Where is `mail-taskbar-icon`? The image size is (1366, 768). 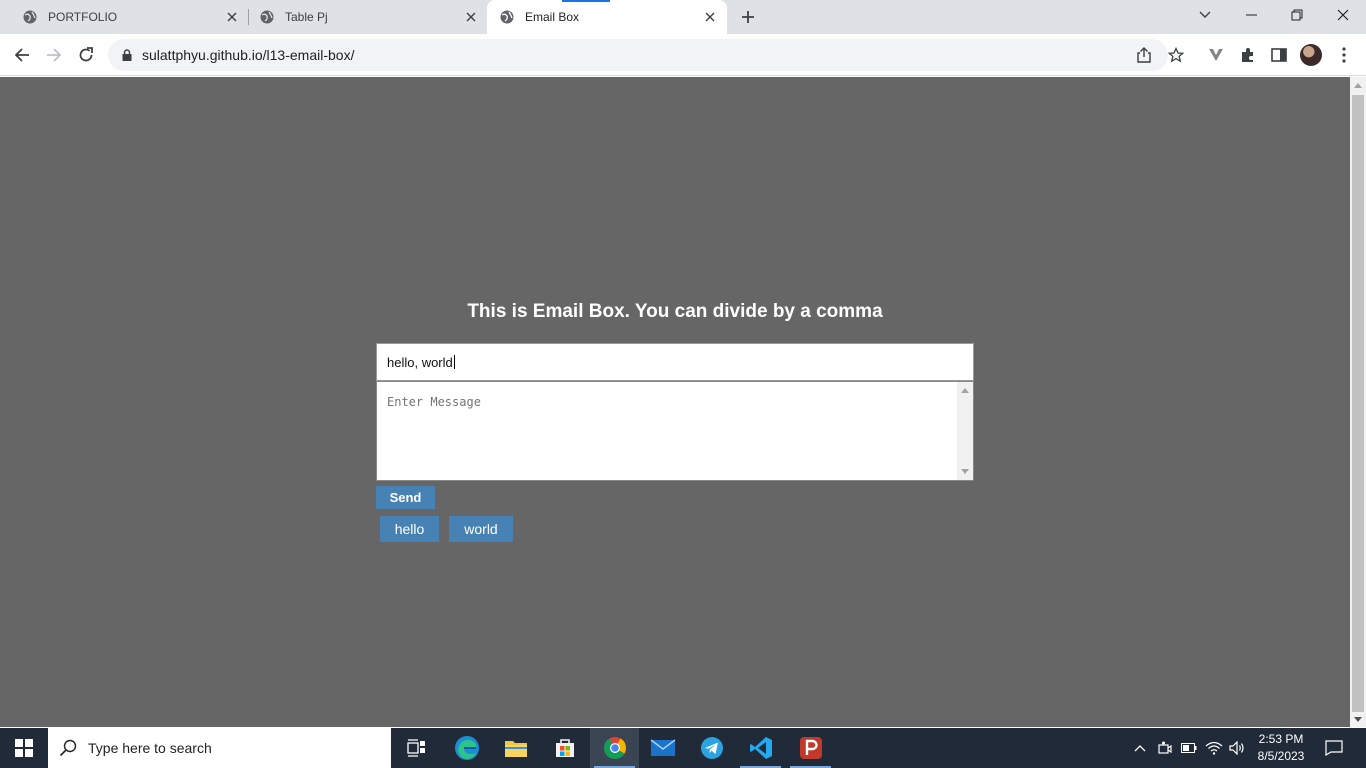
mail-taskbar-icon is located at coordinates (662, 748).